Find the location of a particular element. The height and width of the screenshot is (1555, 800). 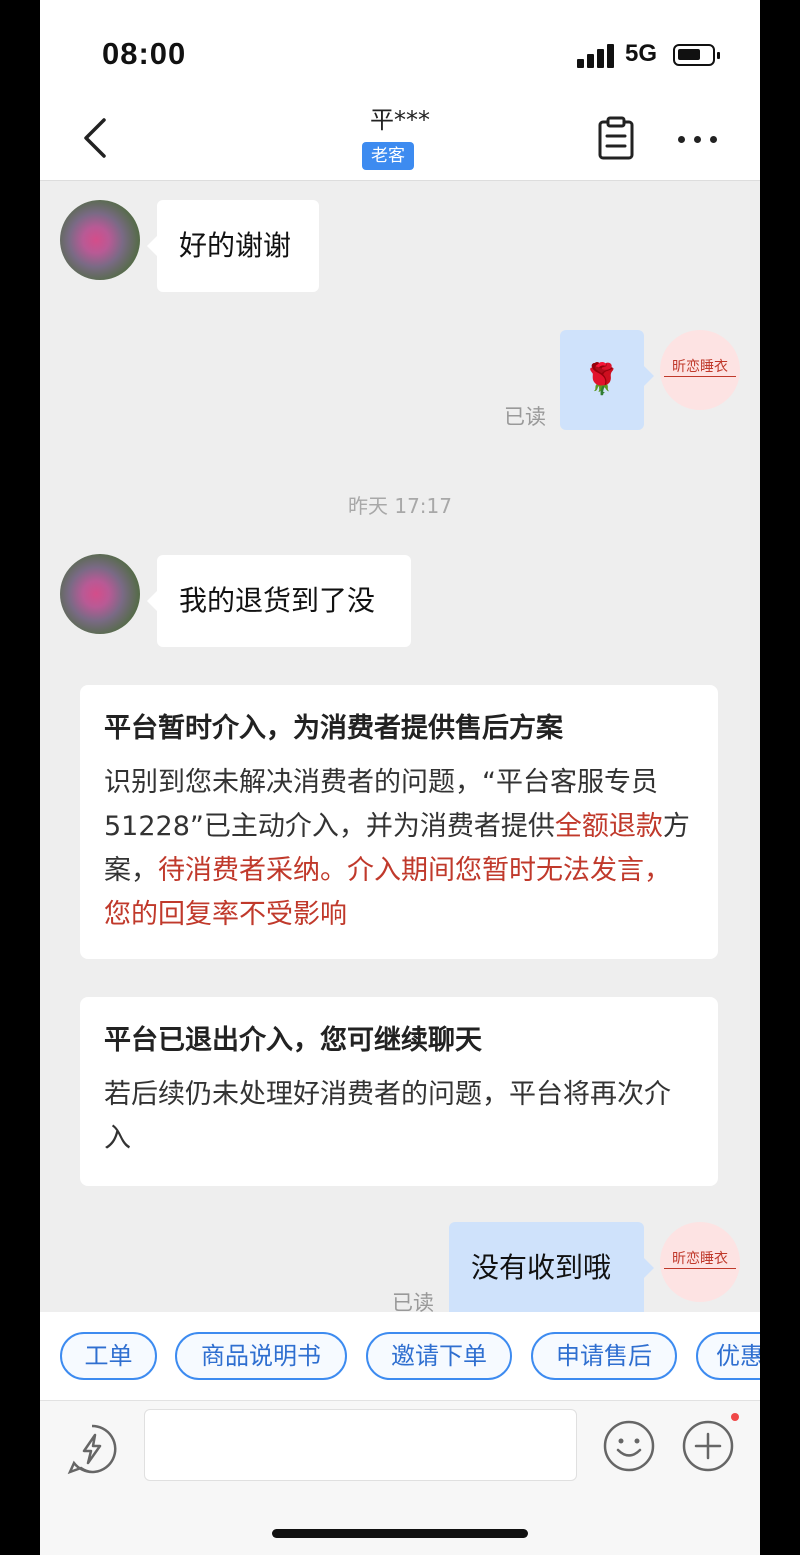

smiley-icon is located at coordinates (629, 1446).